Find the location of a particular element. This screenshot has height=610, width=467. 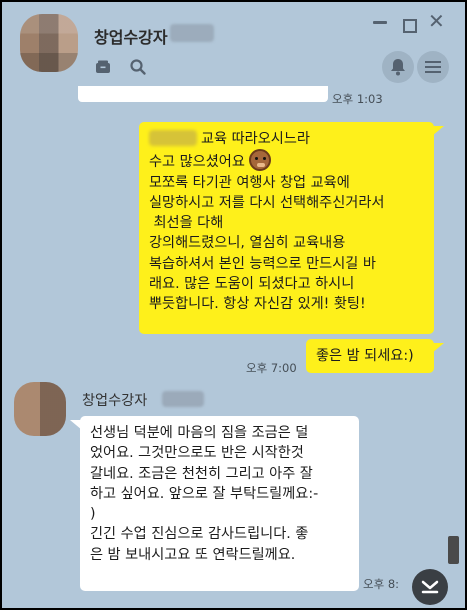

message-line: 모쪼록 타기관 여행사 창업 교육에 is located at coordinates (249, 182).